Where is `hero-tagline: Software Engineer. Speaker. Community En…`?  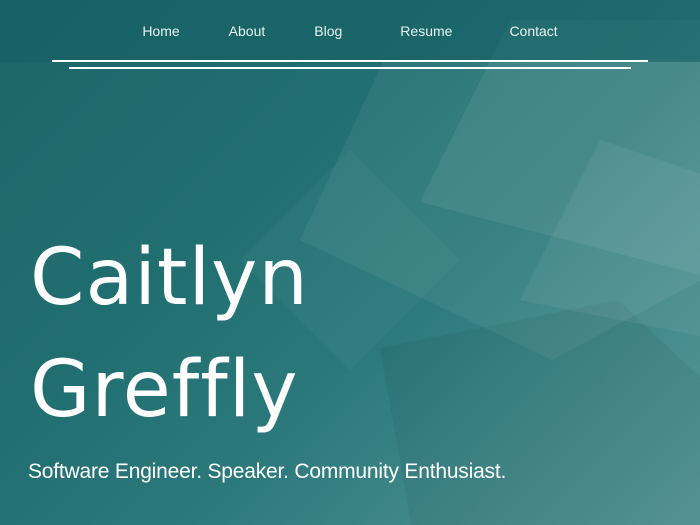
hero-tagline: Software Engineer. Speaker. Community En… is located at coordinates (267, 471).